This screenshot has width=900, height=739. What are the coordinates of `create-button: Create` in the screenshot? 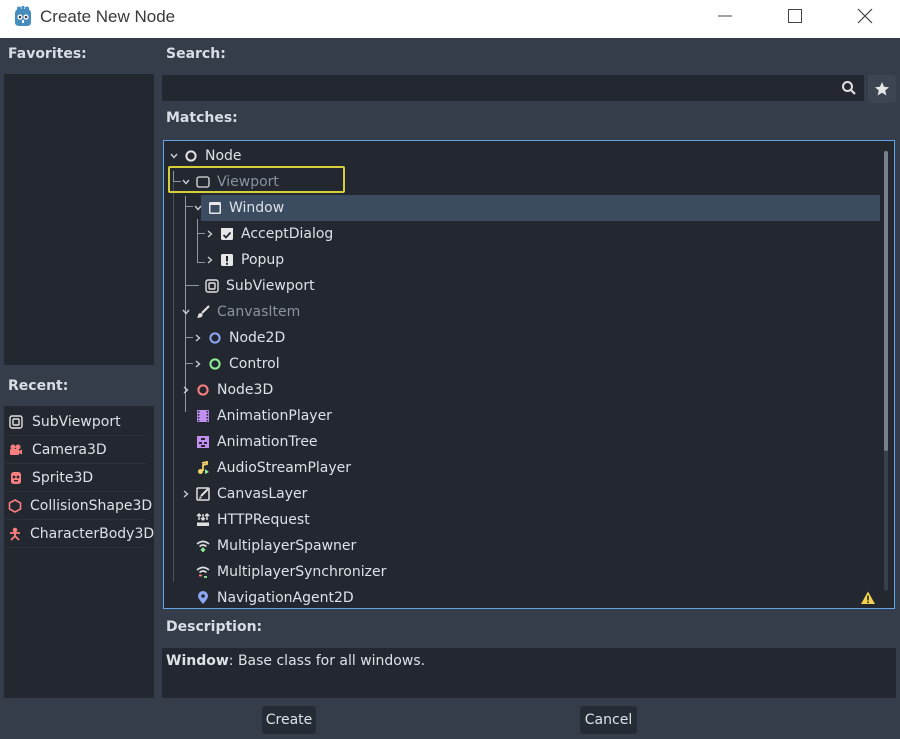 It's located at (289, 720).